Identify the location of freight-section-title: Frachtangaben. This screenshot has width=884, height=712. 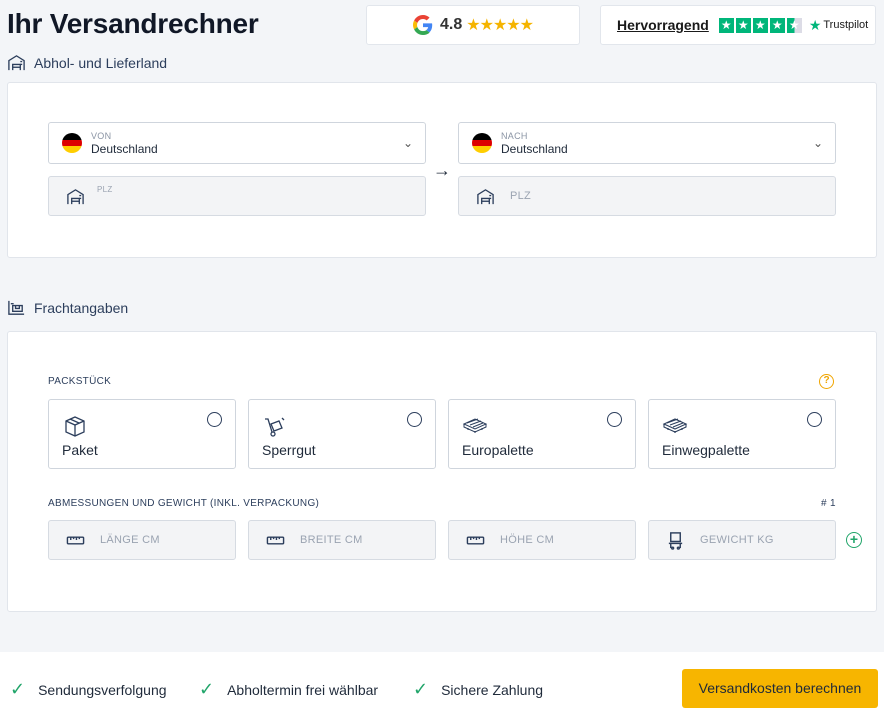
(81, 307).